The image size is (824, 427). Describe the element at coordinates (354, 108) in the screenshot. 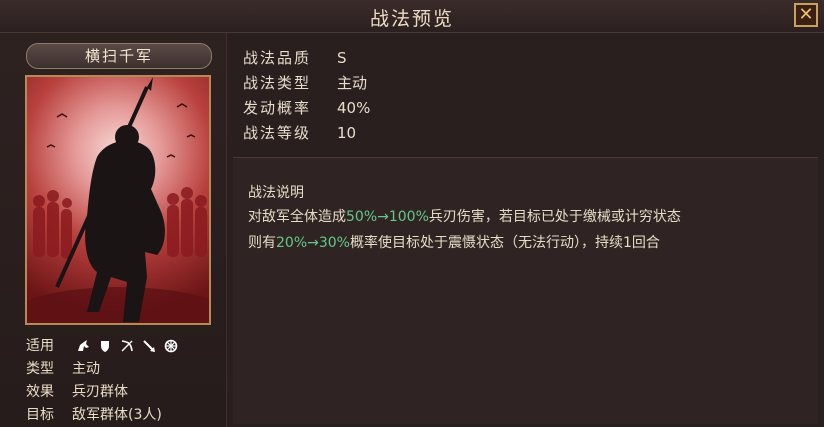

I see `stat-value: 40%` at that location.